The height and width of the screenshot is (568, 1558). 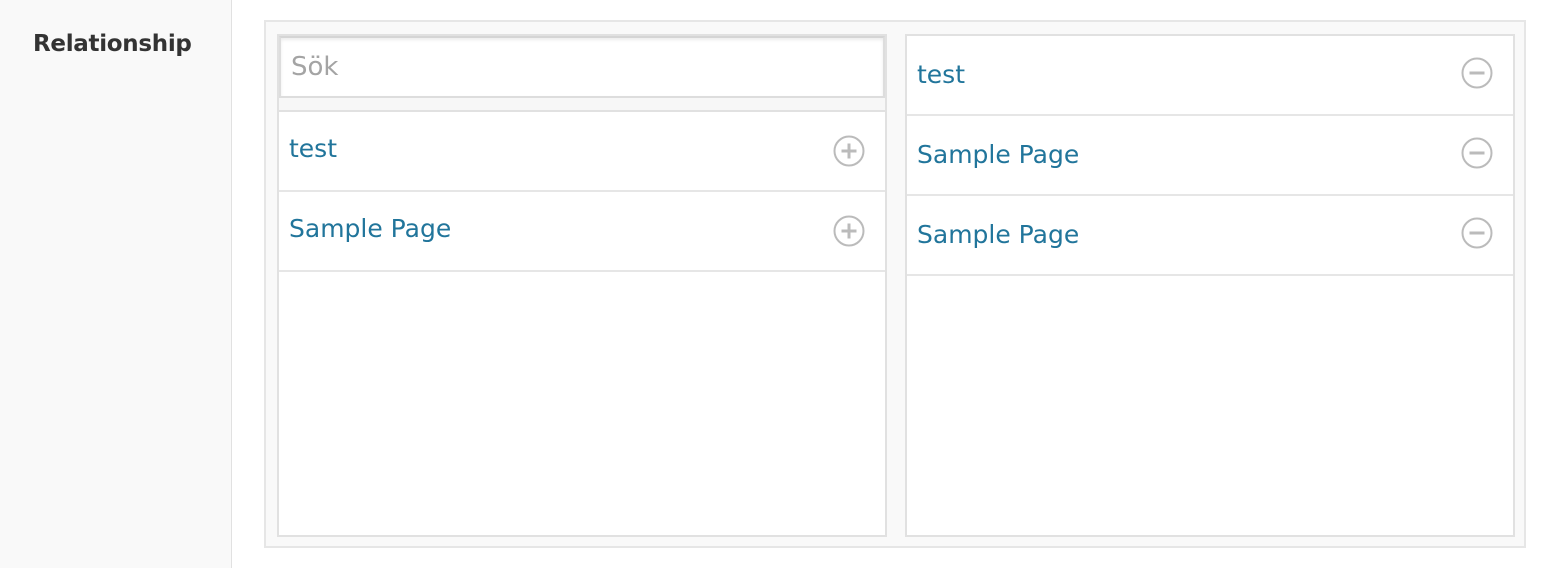 What do you see at coordinates (582, 152) in the screenshot?
I see `choice-item: test` at bounding box center [582, 152].